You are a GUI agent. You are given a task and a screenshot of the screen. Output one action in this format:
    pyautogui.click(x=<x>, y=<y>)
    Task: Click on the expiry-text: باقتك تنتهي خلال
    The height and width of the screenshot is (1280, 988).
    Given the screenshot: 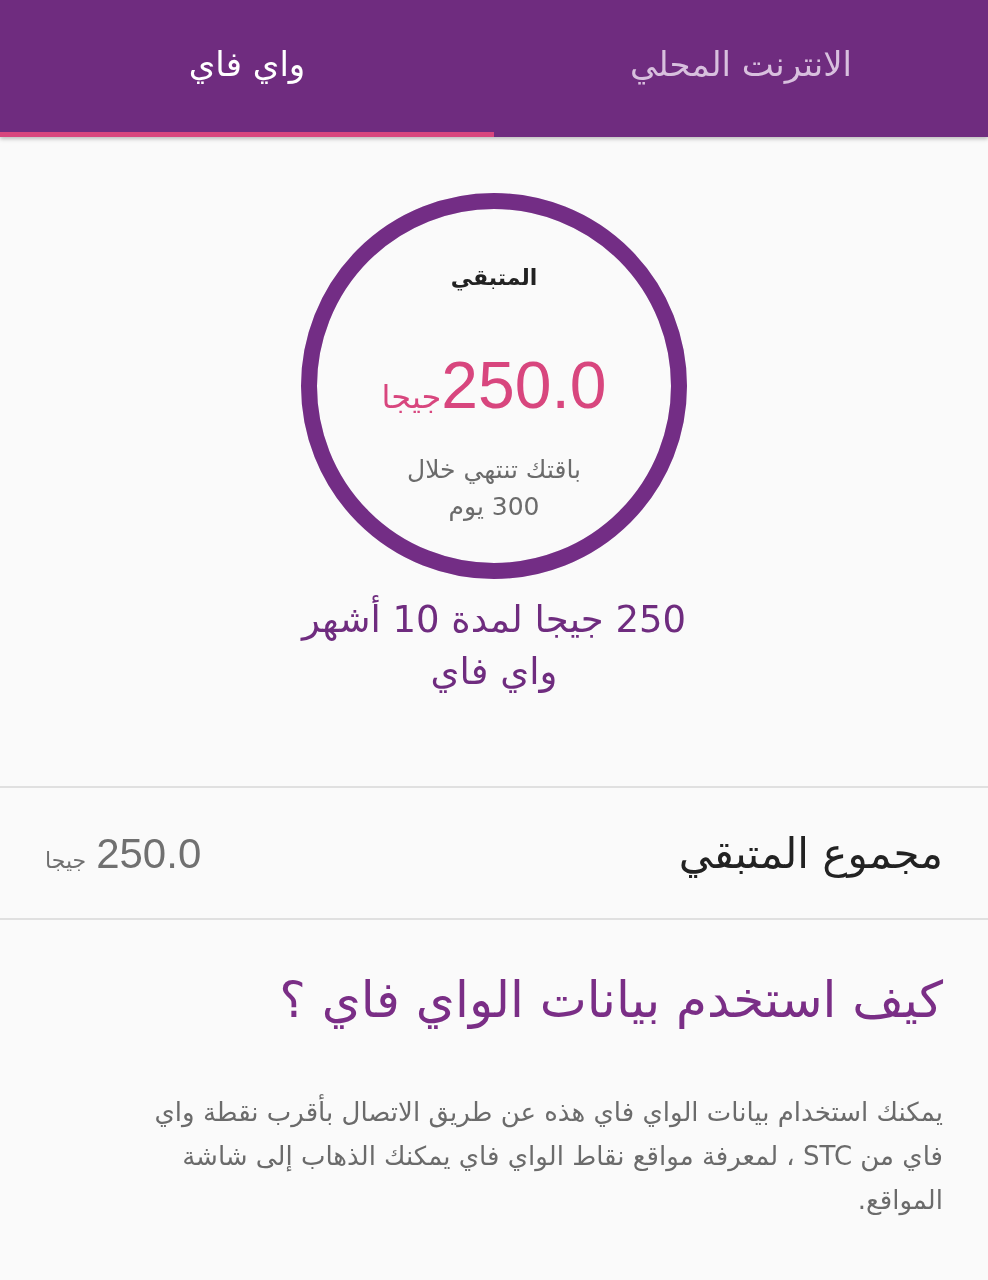 What is the action you would take?
    pyautogui.click(x=494, y=470)
    